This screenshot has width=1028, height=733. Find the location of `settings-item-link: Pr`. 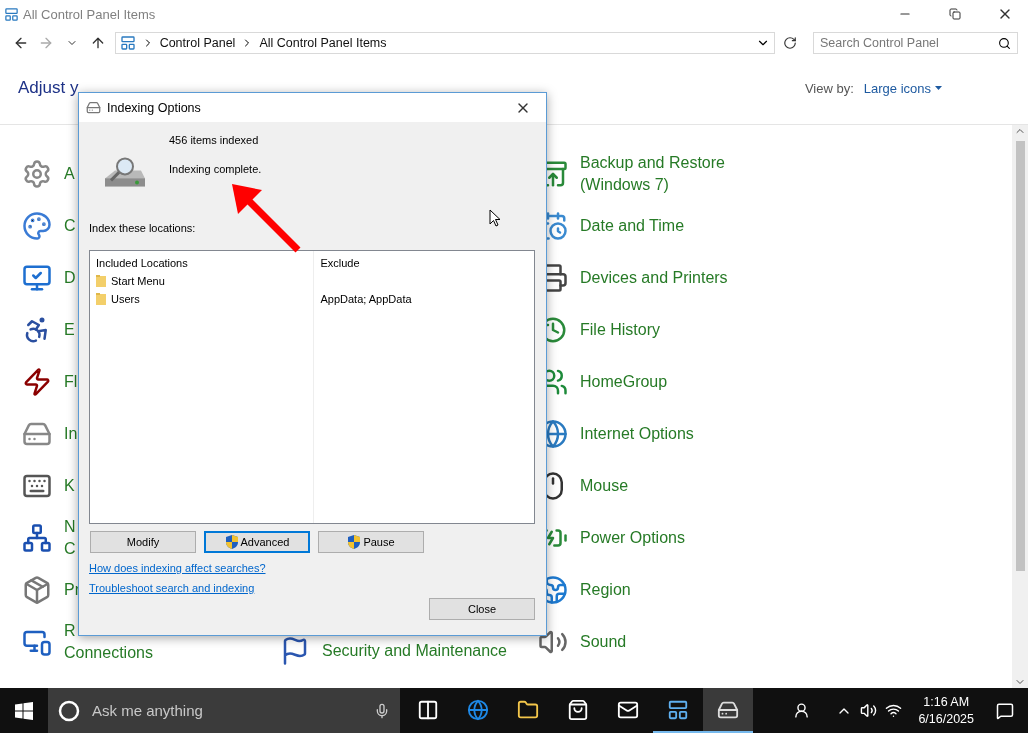

settings-item-link: Pr is located at coordinates (72, 590).